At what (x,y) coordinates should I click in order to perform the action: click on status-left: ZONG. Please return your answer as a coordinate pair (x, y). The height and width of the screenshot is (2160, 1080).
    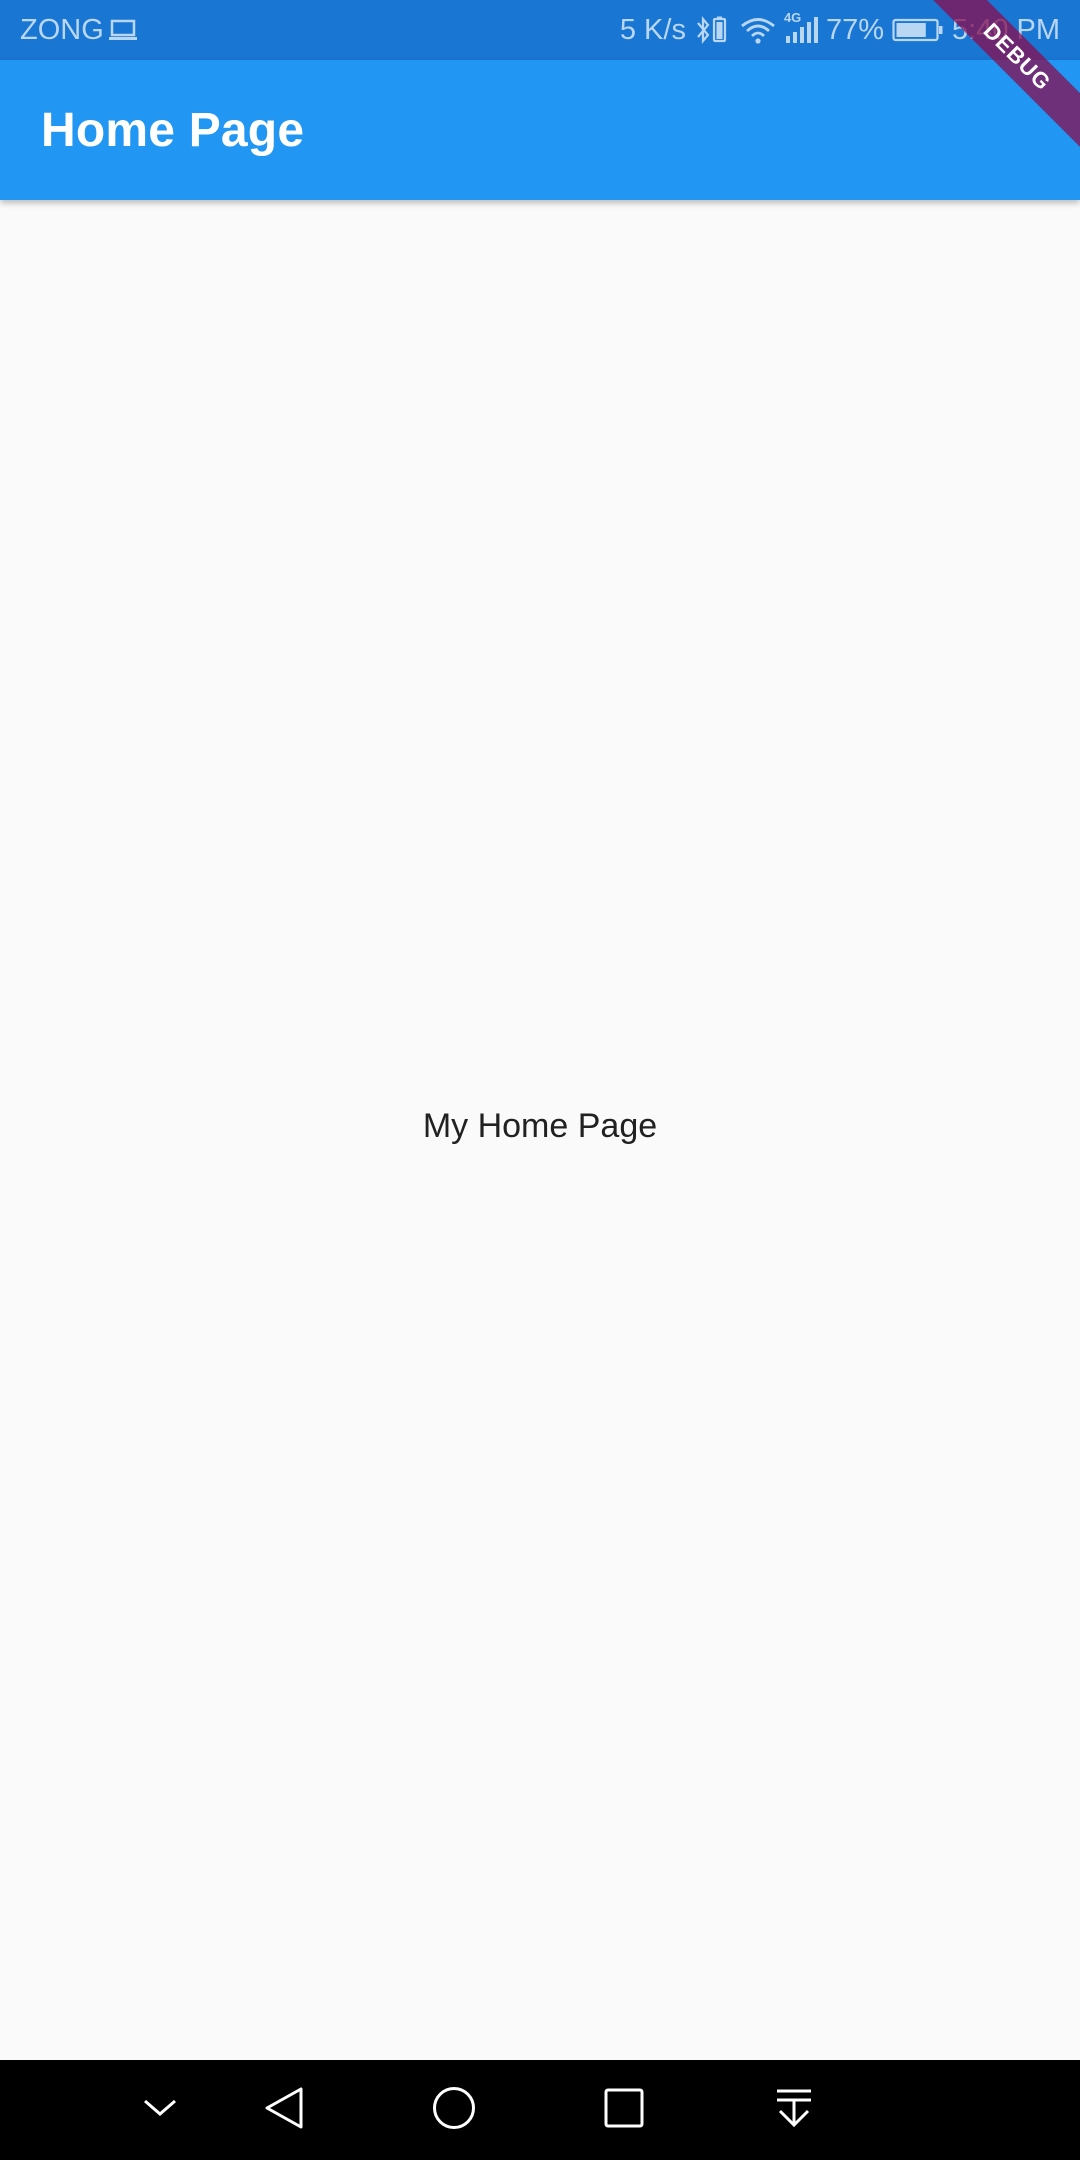
    Looking at the image, I should click on (79, 30).